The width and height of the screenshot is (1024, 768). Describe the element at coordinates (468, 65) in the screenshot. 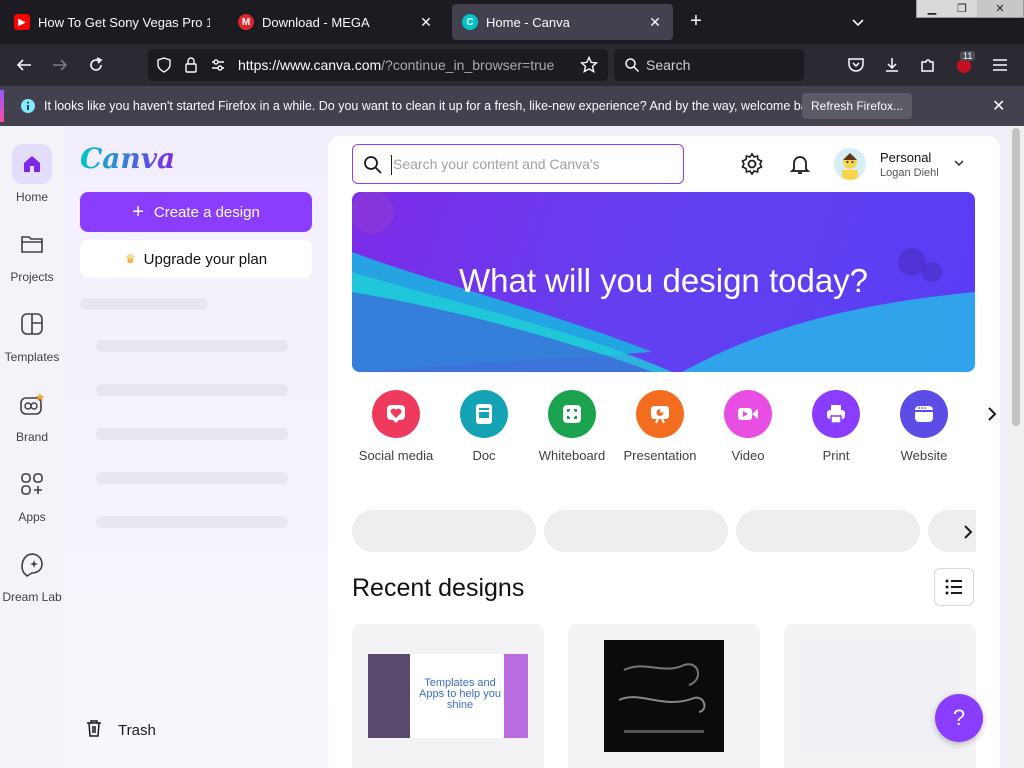

I see `url-path: /?continue_in_browser=true` at that location.